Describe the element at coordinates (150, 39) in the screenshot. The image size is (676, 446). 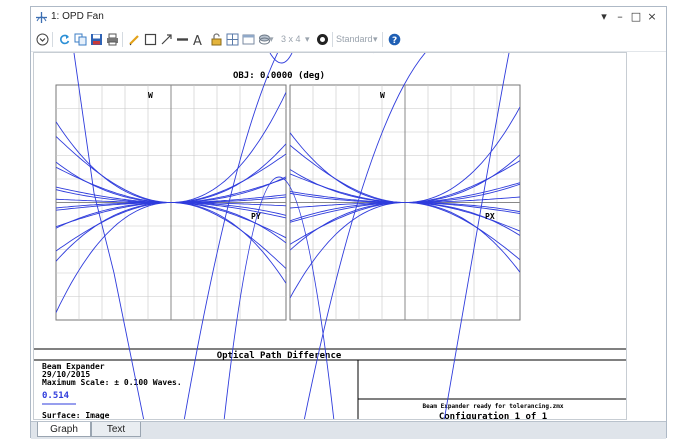
I see `rectangle-icon` at that location.